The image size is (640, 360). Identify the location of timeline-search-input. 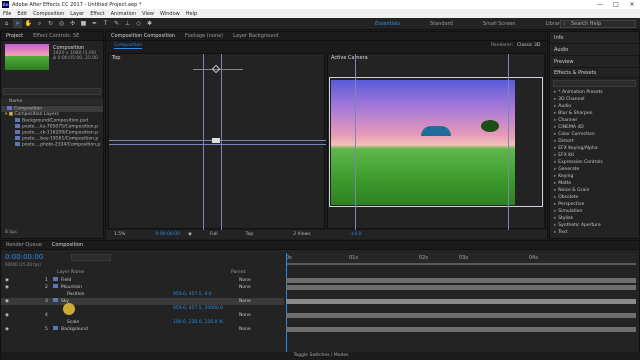
(91, 257).